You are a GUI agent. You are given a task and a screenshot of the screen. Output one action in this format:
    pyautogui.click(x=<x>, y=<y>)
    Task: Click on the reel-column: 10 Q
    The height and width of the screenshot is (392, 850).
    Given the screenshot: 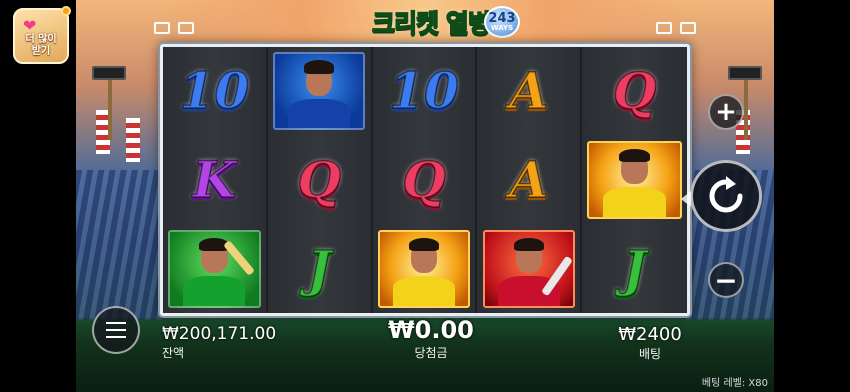 What is the action you would take?
    pyautogui.click(x=425, y=180)
    